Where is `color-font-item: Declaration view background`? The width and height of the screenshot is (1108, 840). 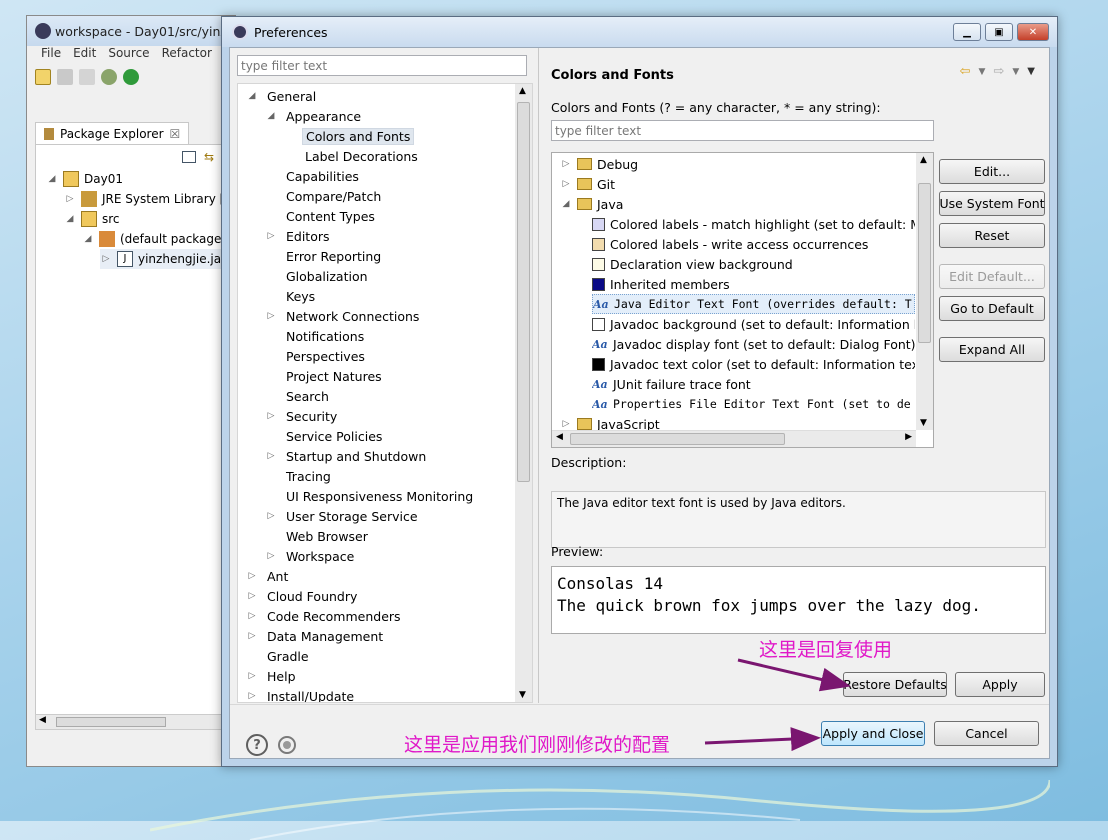
color-font-item: Declaration view background is located at coordinates (753, 264).